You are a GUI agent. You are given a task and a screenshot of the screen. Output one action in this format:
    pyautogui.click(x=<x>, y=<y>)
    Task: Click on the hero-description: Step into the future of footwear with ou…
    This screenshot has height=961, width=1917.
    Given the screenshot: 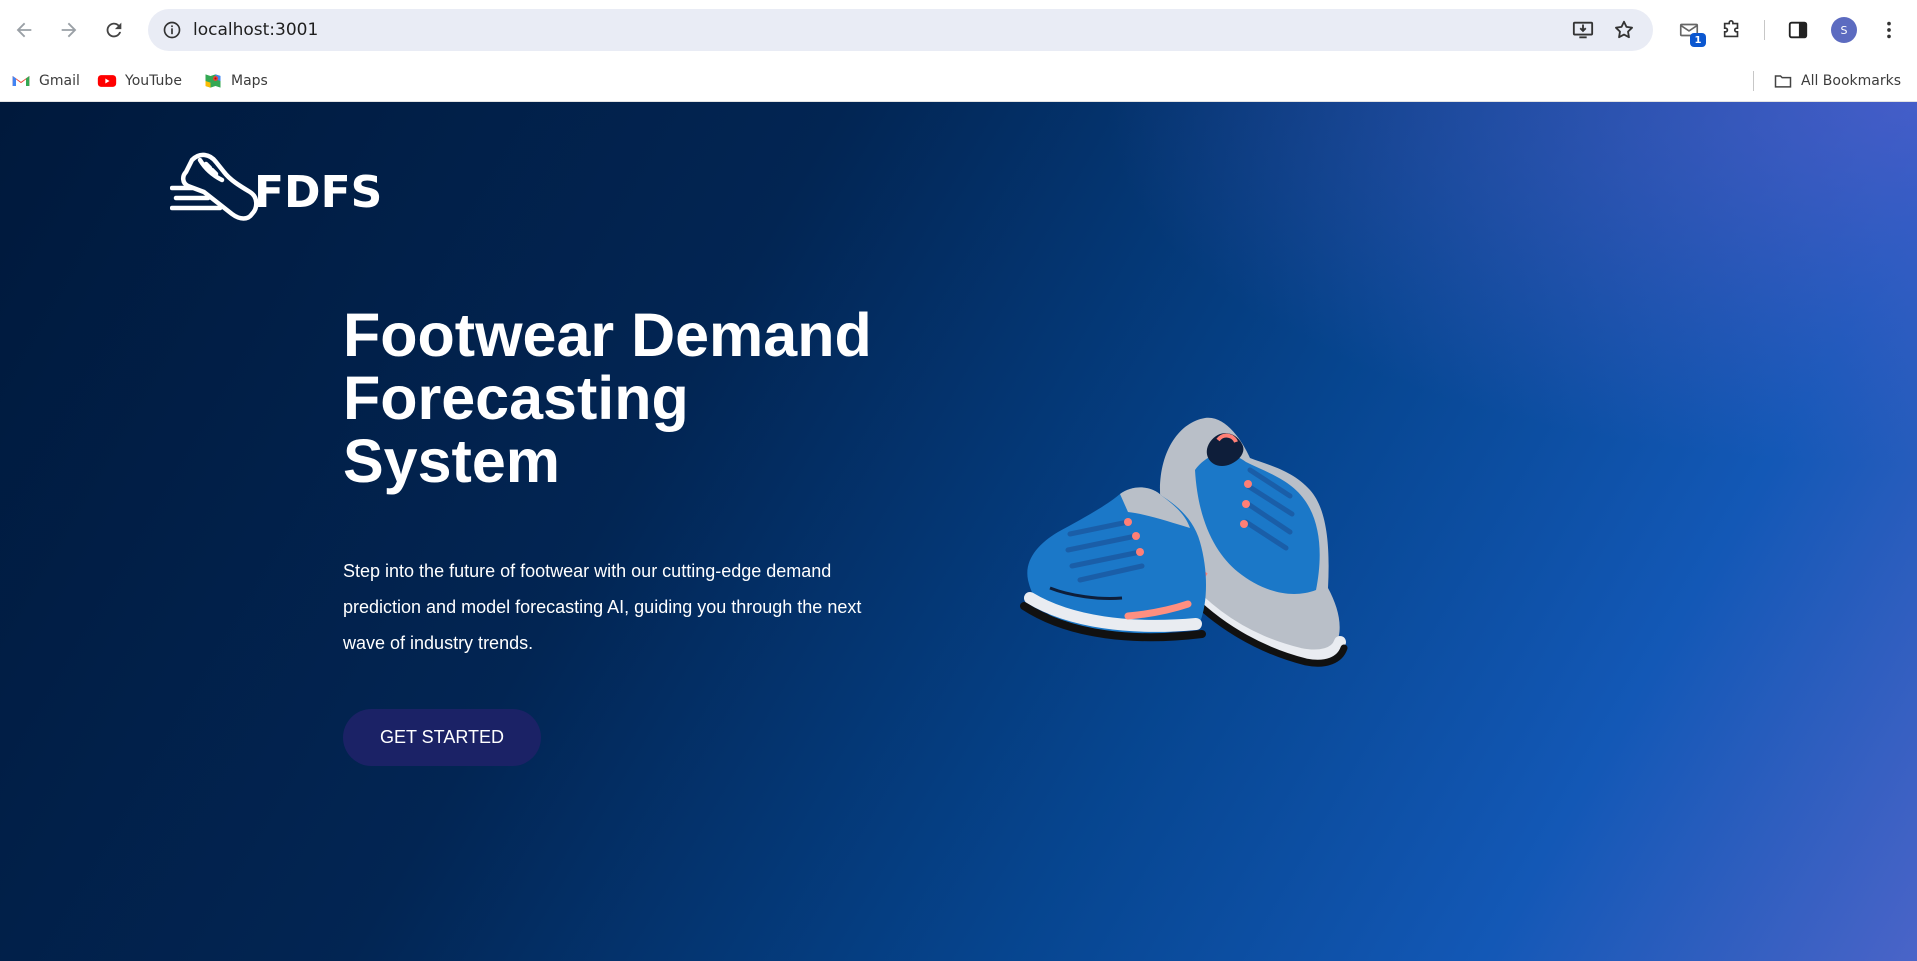 What is the action you would take?
    pyautogui.click(x=602, y=607)
    